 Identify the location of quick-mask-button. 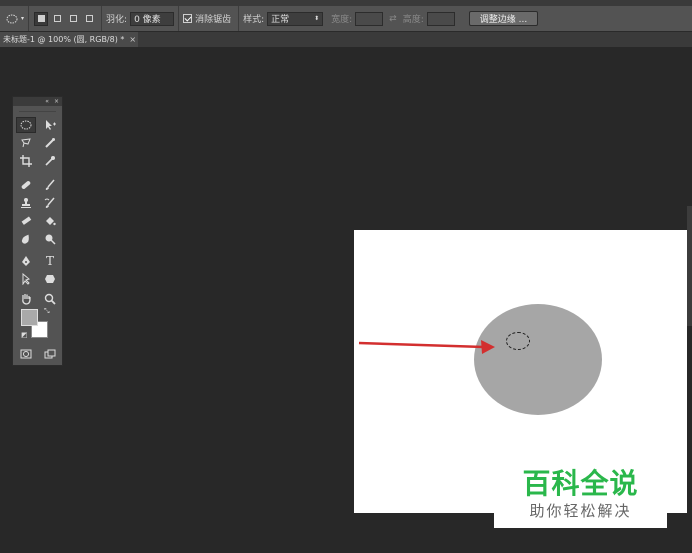
(26, 354).